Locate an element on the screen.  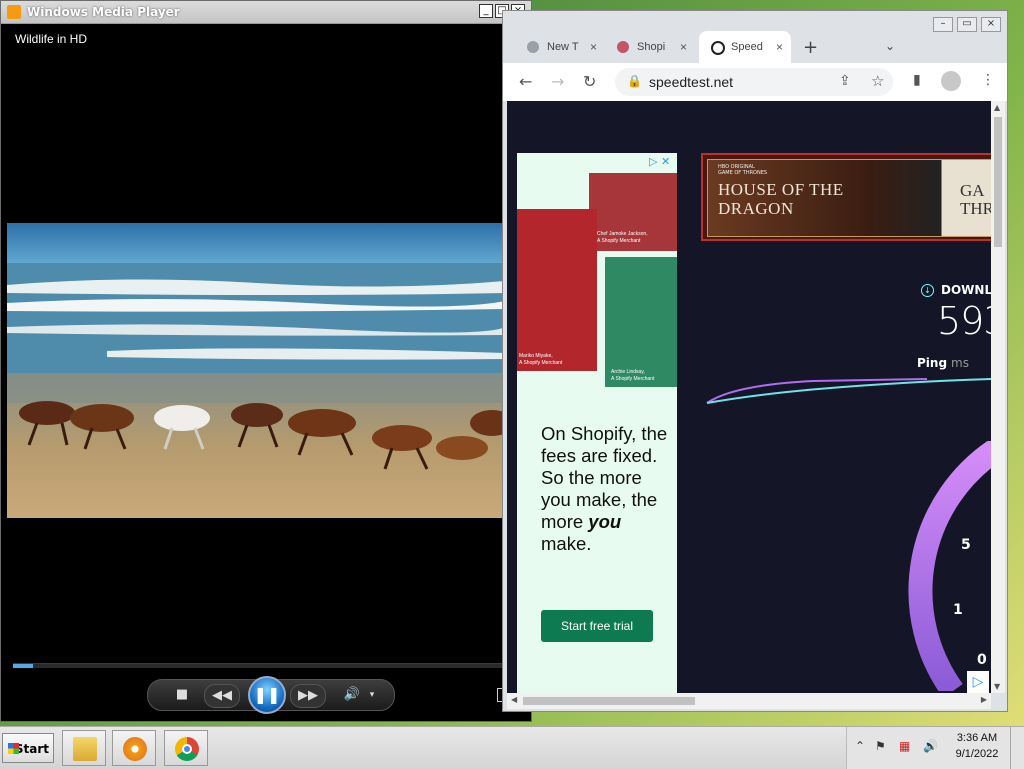
gauge-tick-label: 0 is located at coordinates (982, 660).